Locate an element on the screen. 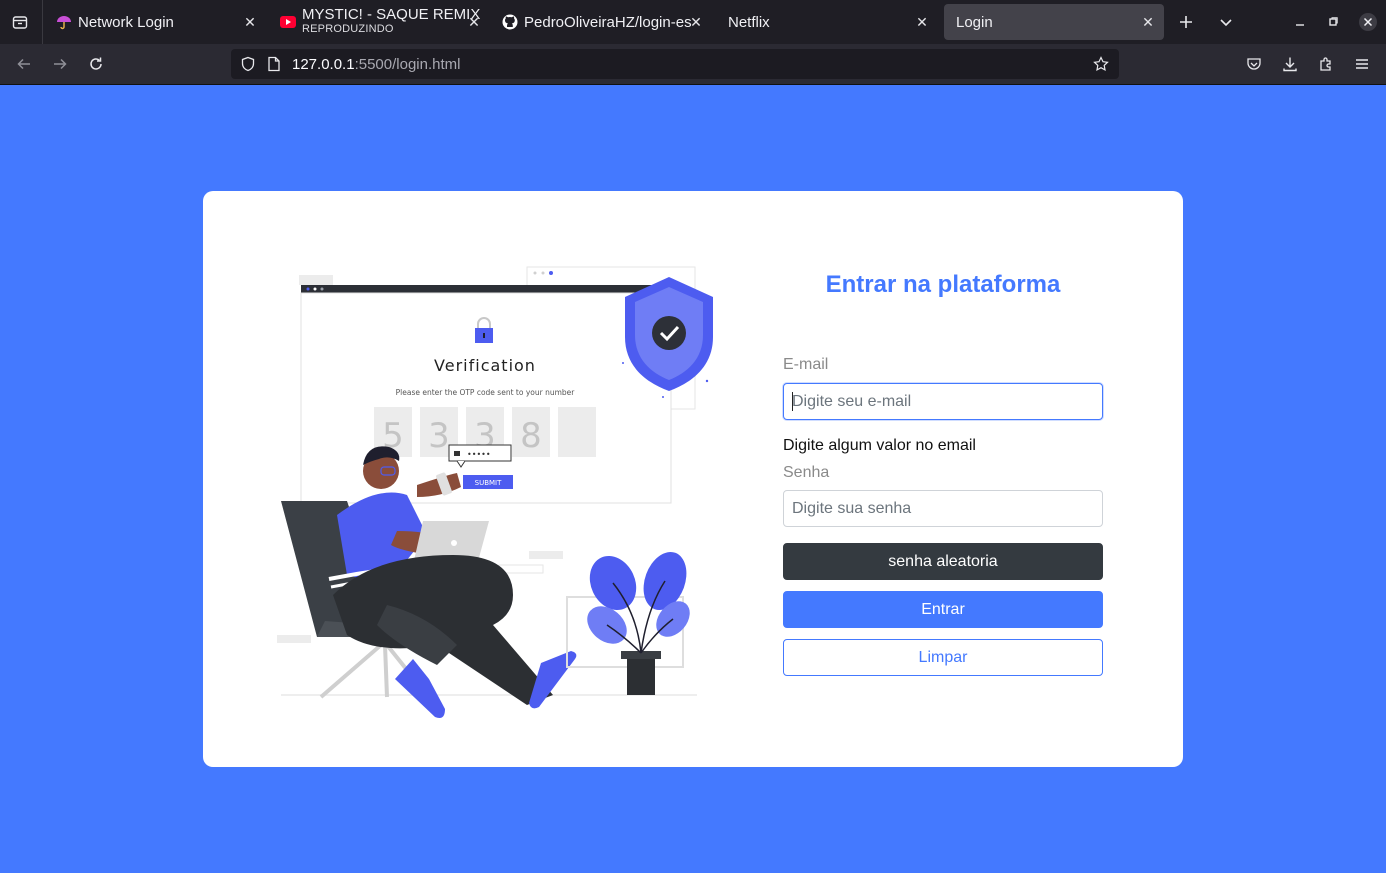 Image resolution: width=1386 pixels, height=873 pixels. url-path: :5500/login.html is located at coordinates (407, 64).